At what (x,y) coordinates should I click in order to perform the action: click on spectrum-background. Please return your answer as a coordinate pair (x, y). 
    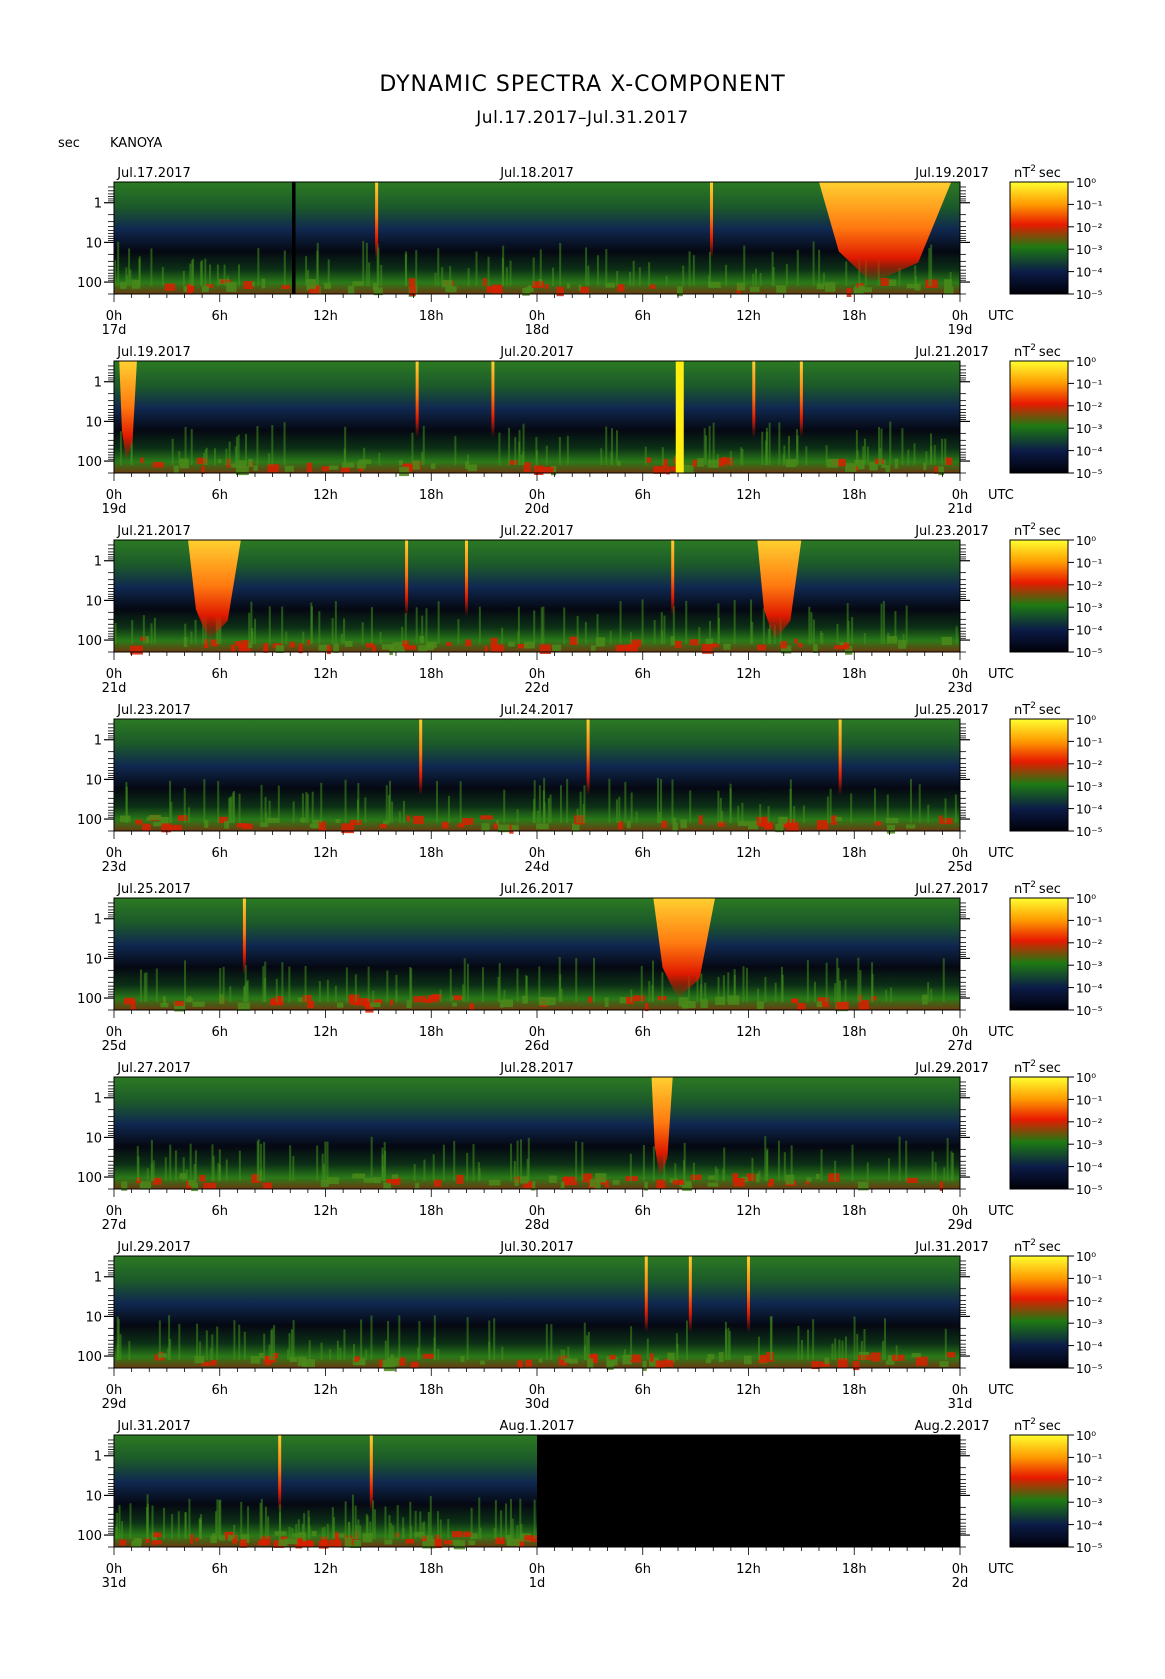
    Looking at the image, I should click on (537, 1133).